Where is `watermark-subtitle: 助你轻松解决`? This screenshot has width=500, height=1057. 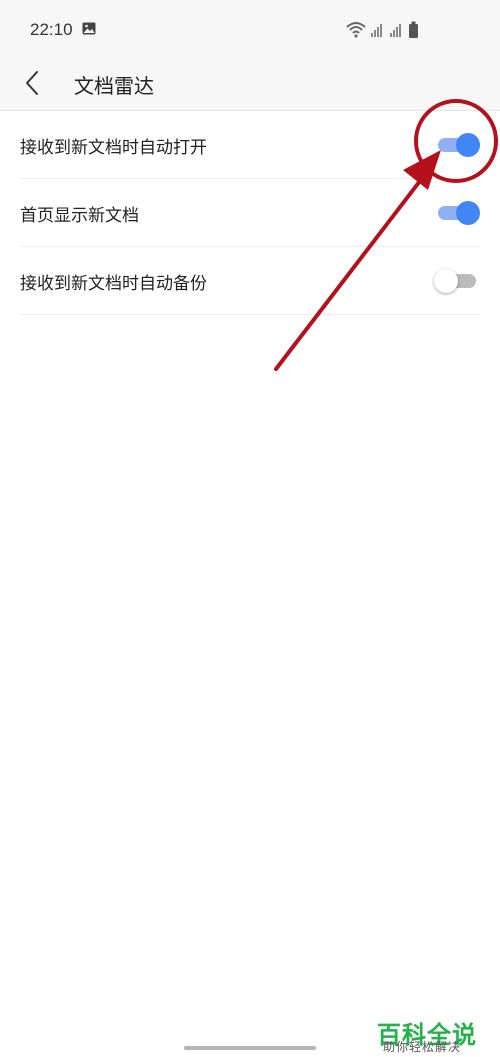 watermark-subtitle: 助你轻松解决 is located at coordinates (422, 1047).